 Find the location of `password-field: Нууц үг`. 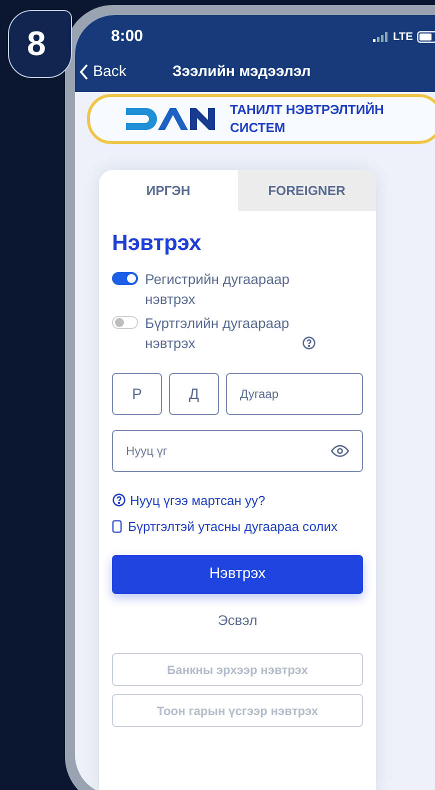

password-field: Нууц үг is located at coordinates (237, 451).